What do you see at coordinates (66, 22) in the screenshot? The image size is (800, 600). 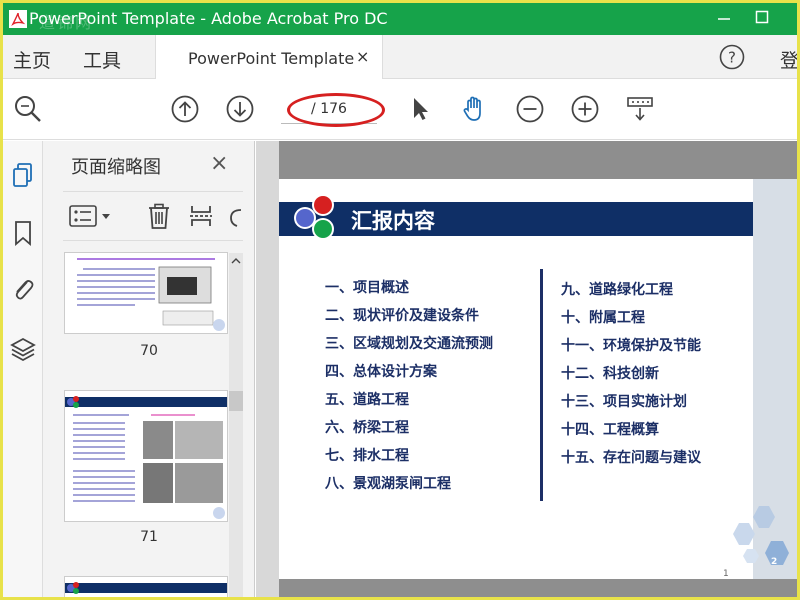 I see `watermark-text: 道锦网` at bounding box center [66, 22].